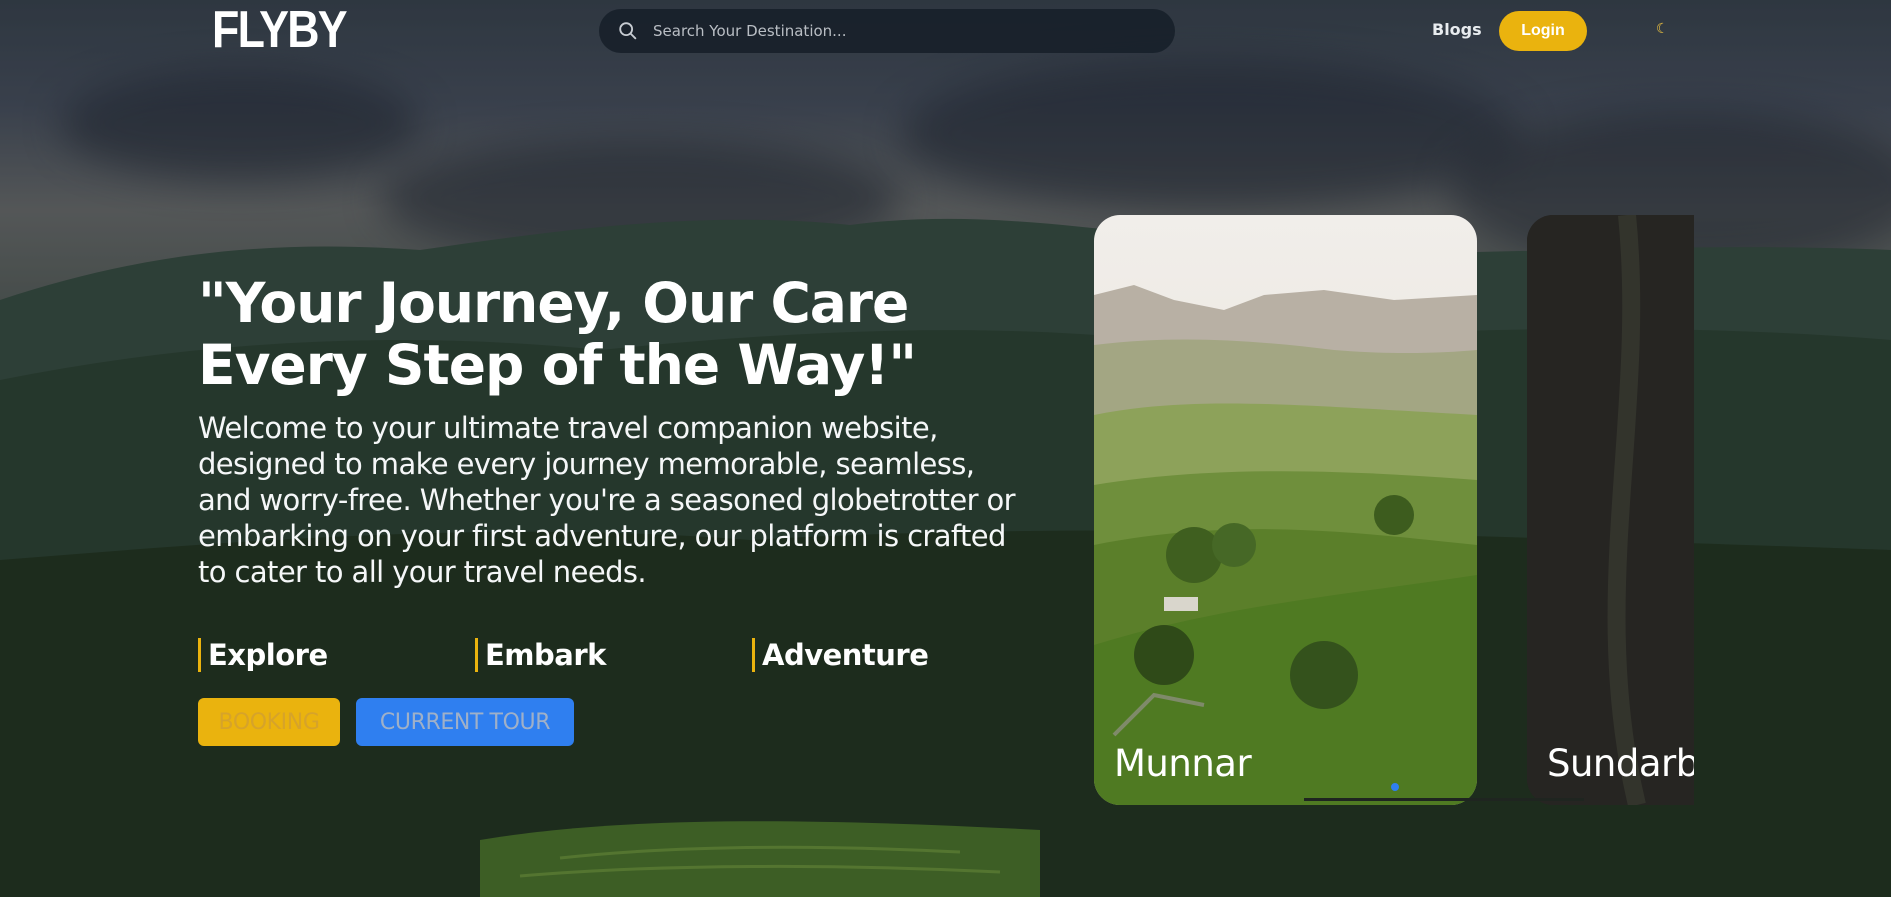 Image resolution: width=1891 pixels, height=897 pixels. I want to click on nav-link-blogs: Blogs, so click(1457, 29).